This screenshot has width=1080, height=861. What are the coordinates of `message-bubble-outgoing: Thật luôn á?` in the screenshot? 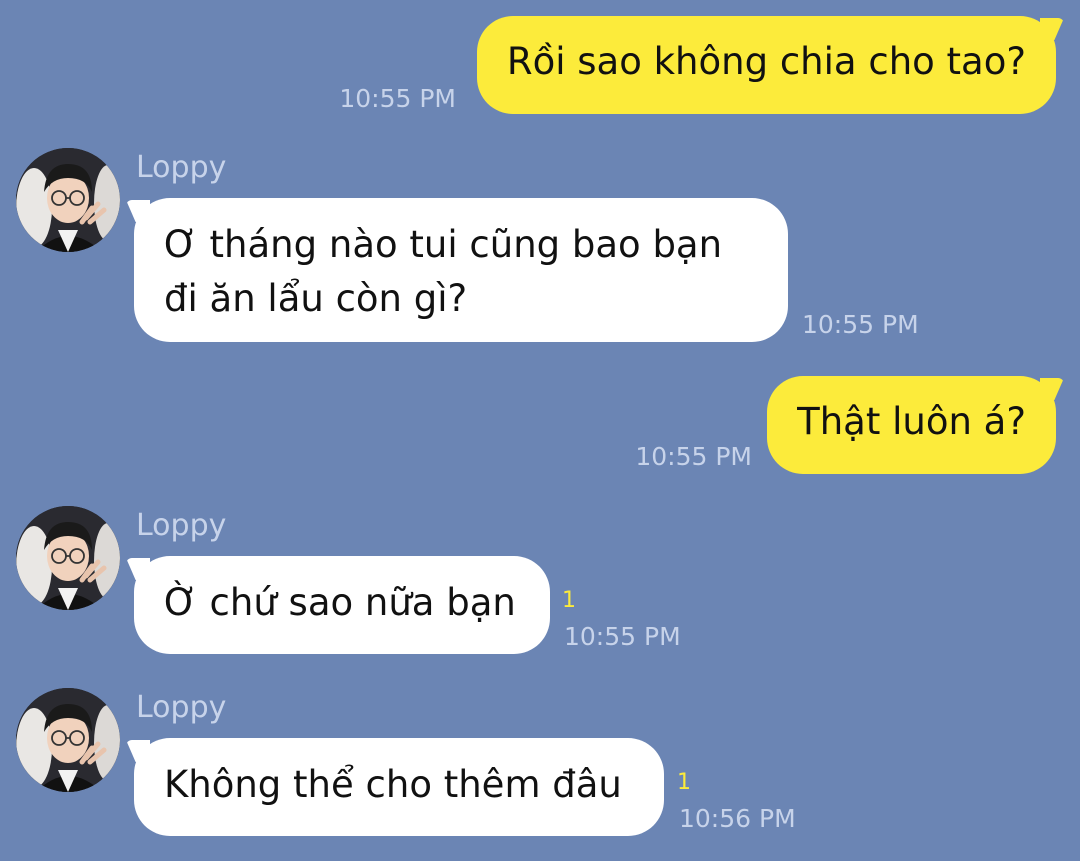 It's located at (915, 425).